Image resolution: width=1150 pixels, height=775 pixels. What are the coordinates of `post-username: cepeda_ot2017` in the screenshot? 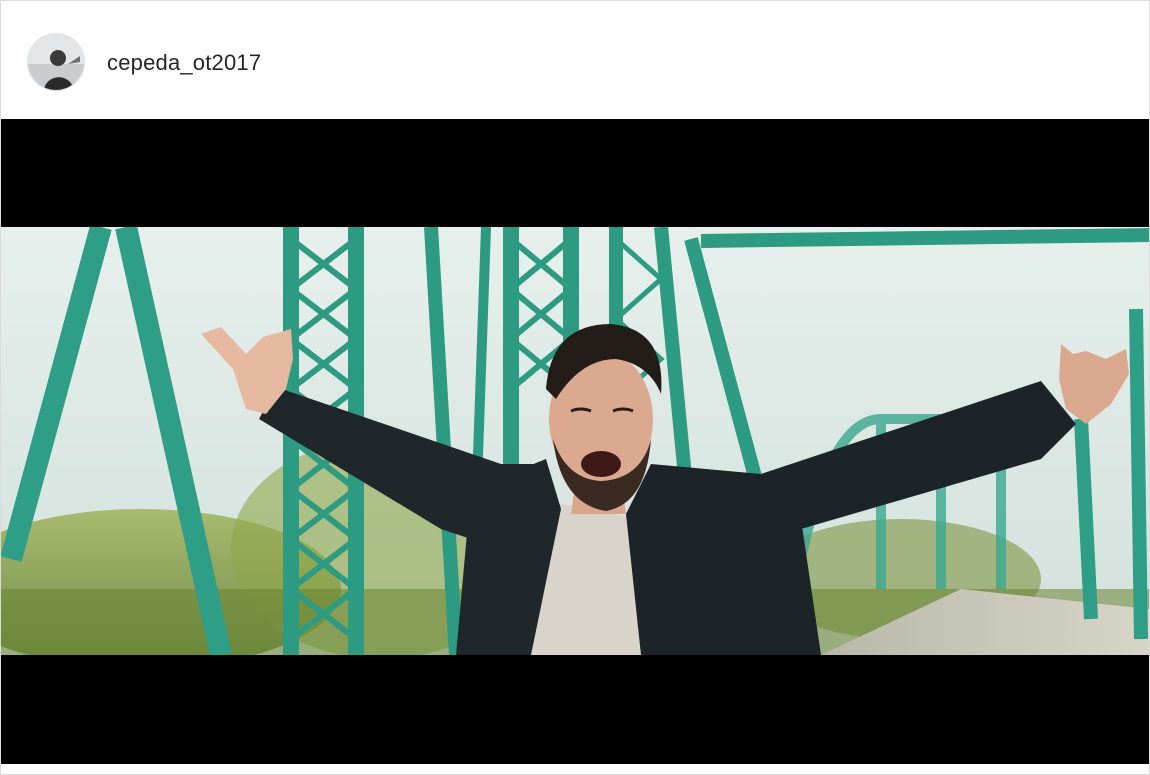 It's located at (184, 63).